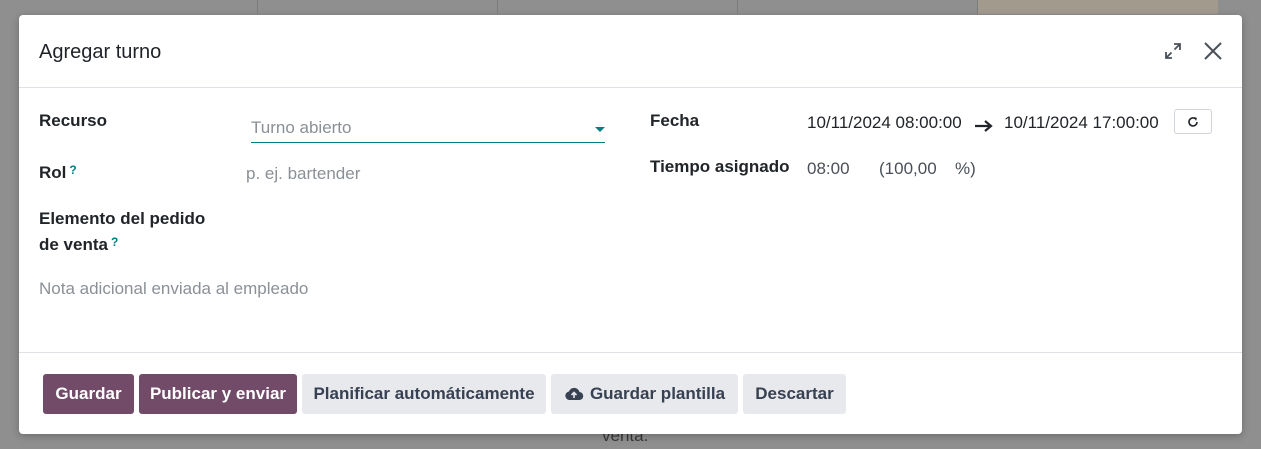 Image resolution: width=1261 pixels, height=449 pixels. Describe the element at coordinates (72, 170) in the screenshot. I see `role-help-icon: ?` at that location.